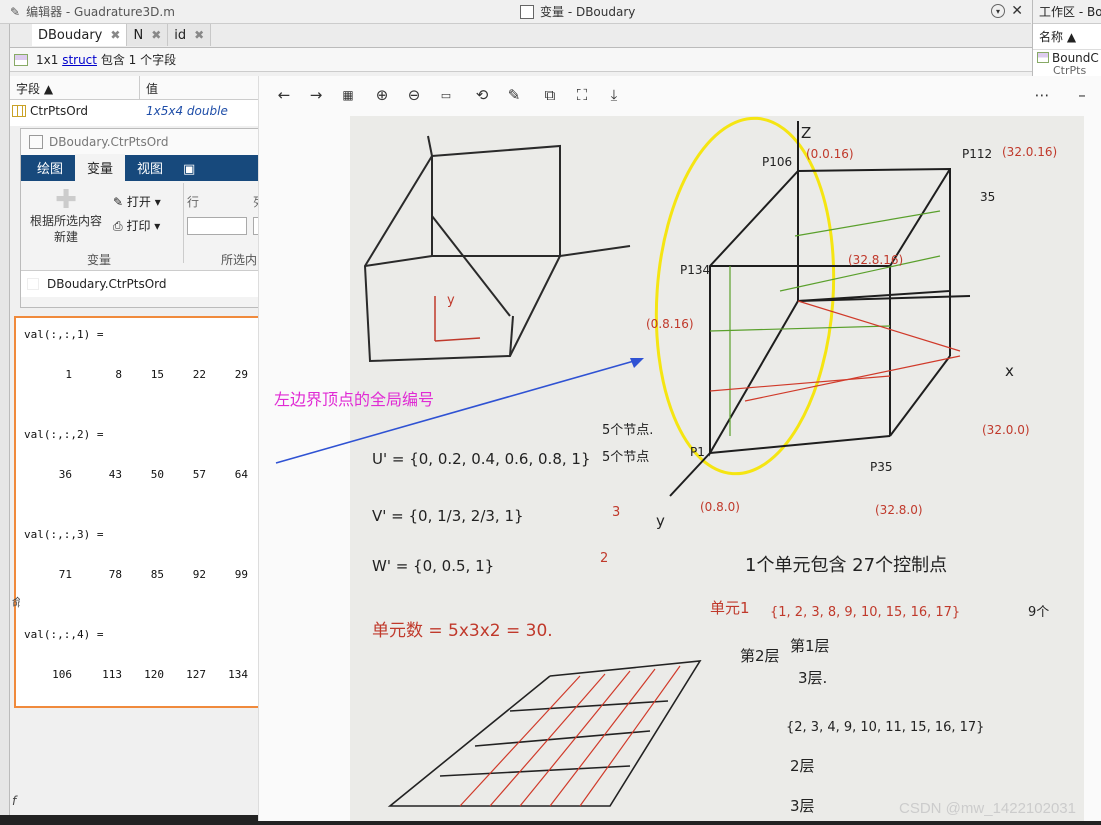 The width and height of the screenshot is (1101, 825). Describe the element at coordinates (348, 95) in the screenshot. I see `grid-icon: ▦` at that location.